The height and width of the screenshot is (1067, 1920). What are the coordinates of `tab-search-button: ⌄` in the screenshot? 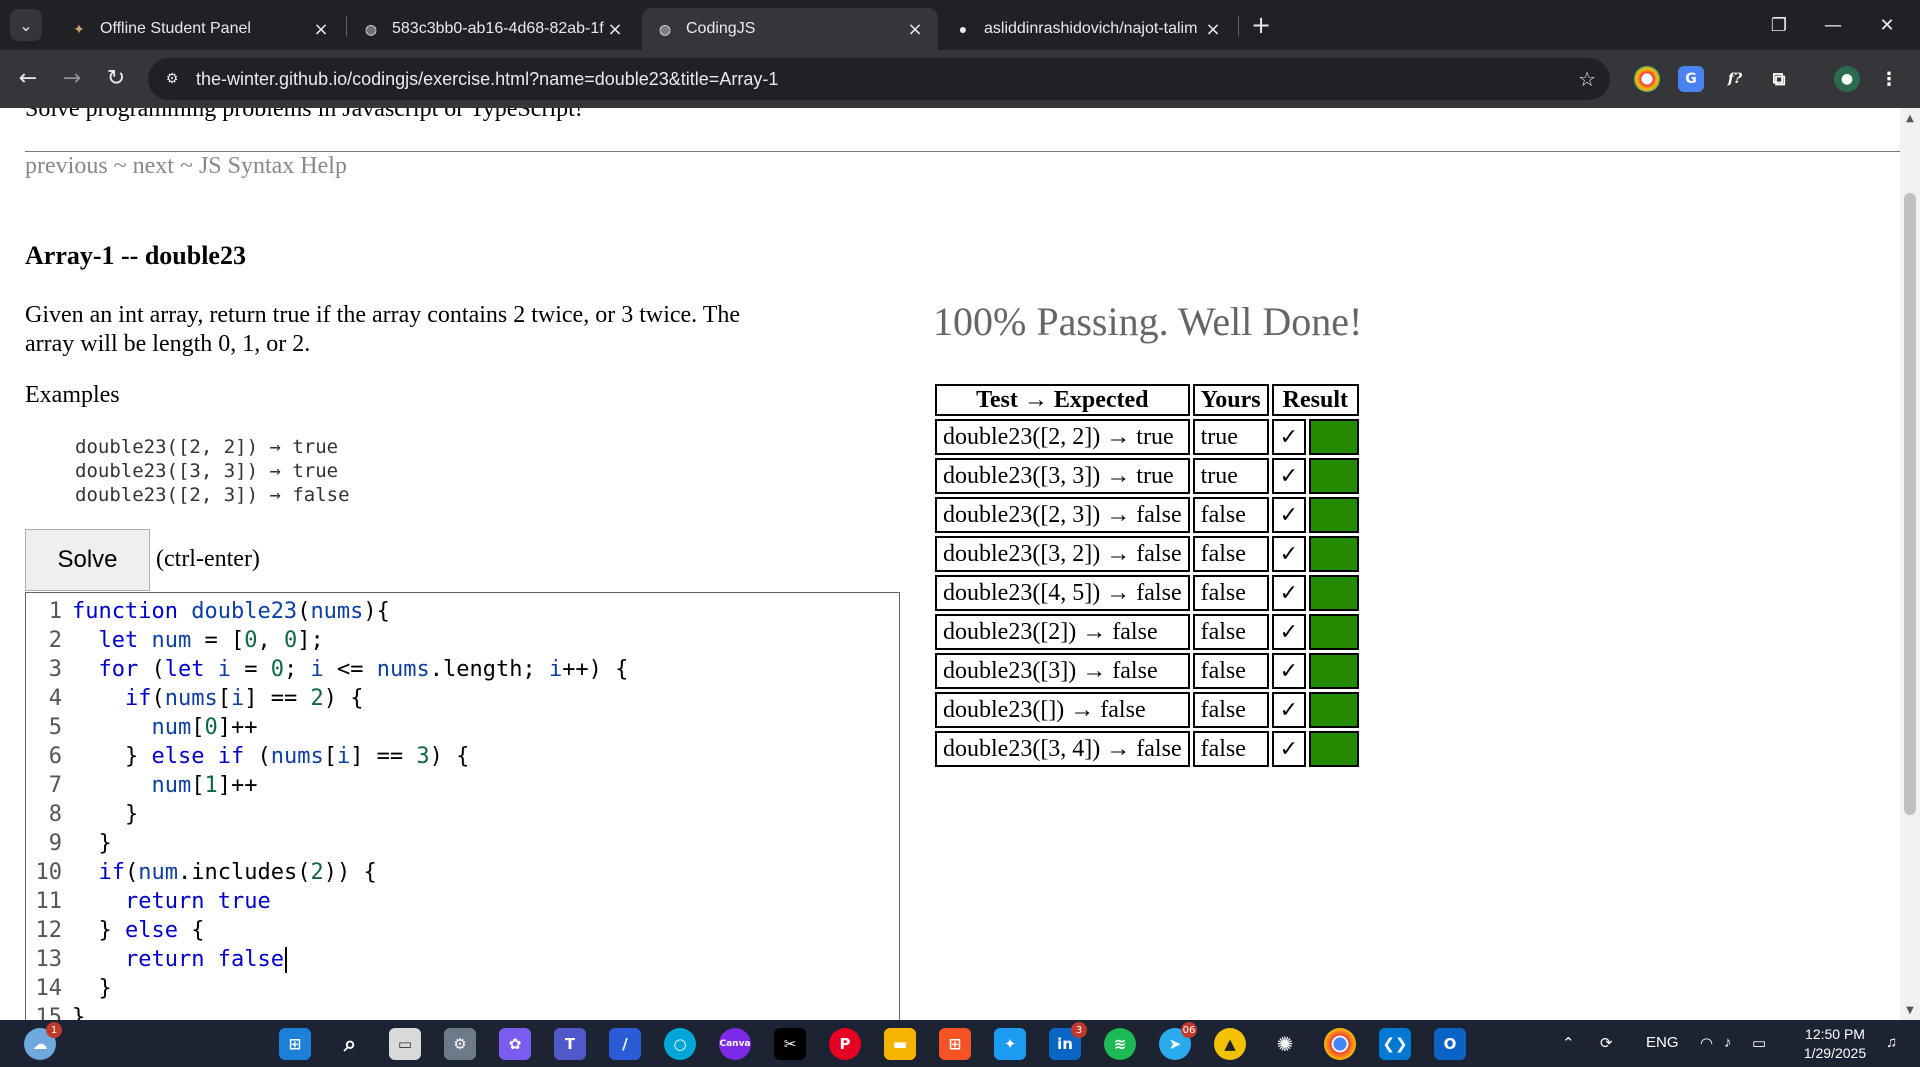 It's located at (26, 25).